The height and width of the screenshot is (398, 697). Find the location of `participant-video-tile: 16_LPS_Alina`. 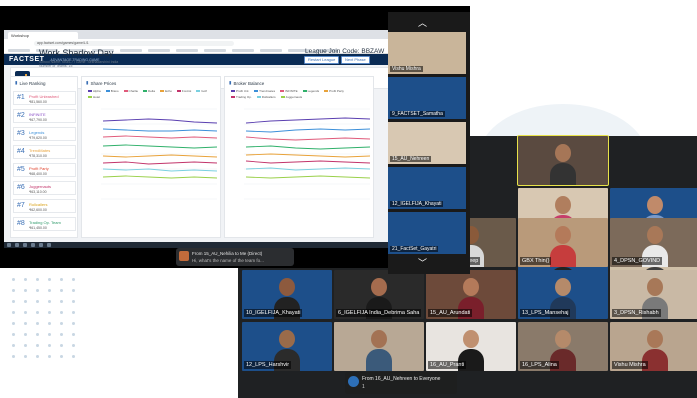

participant-video-tile: 16_LPS_Alina is located at coordinates (563, 346).